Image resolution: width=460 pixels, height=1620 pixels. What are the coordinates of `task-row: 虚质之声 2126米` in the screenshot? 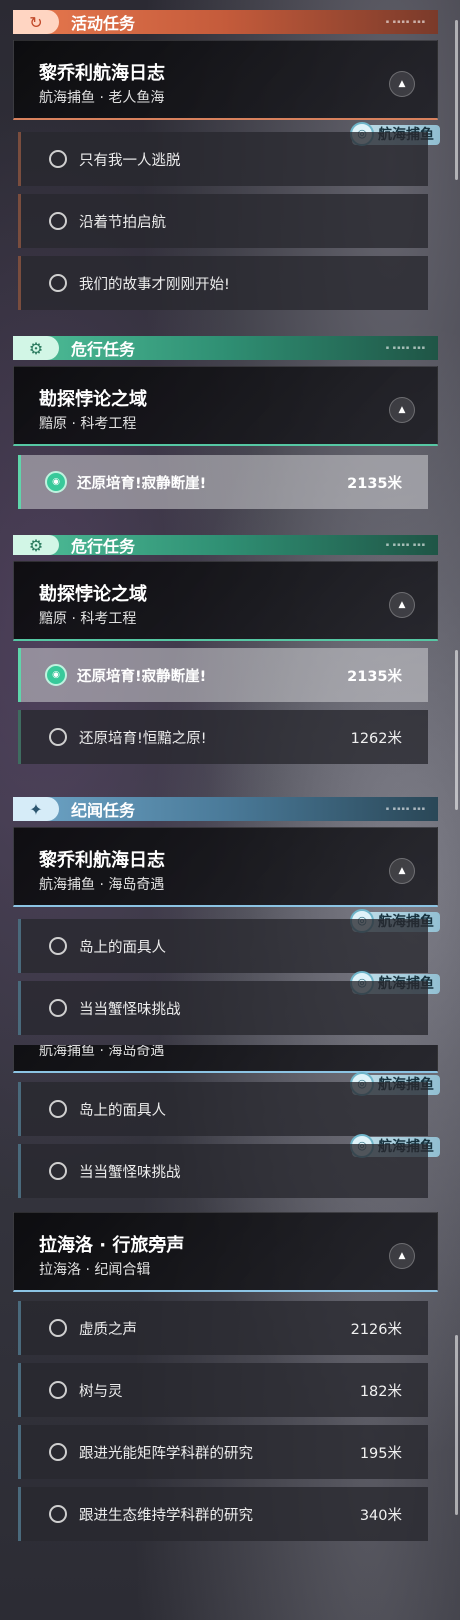 It's located at (223, 1328).